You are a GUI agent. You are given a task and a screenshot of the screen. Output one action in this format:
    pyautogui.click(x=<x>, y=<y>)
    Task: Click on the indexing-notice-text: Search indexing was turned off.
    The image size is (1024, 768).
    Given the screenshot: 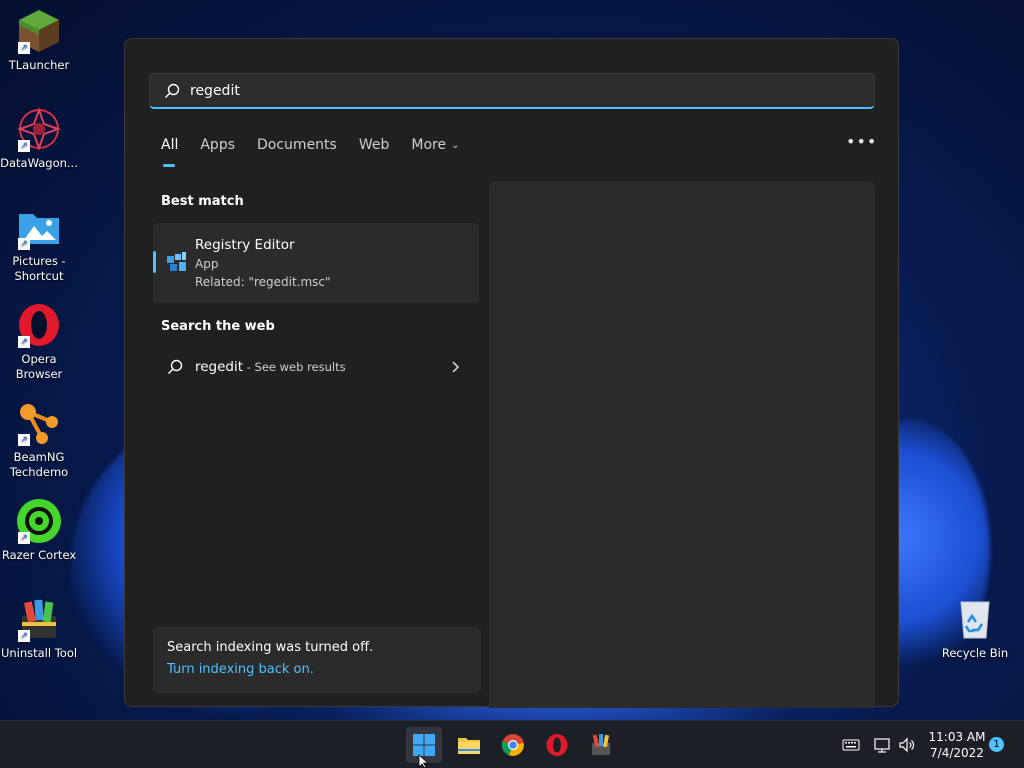 What is the action you would take?
    pyautogui.click(x=270, y=647)
    